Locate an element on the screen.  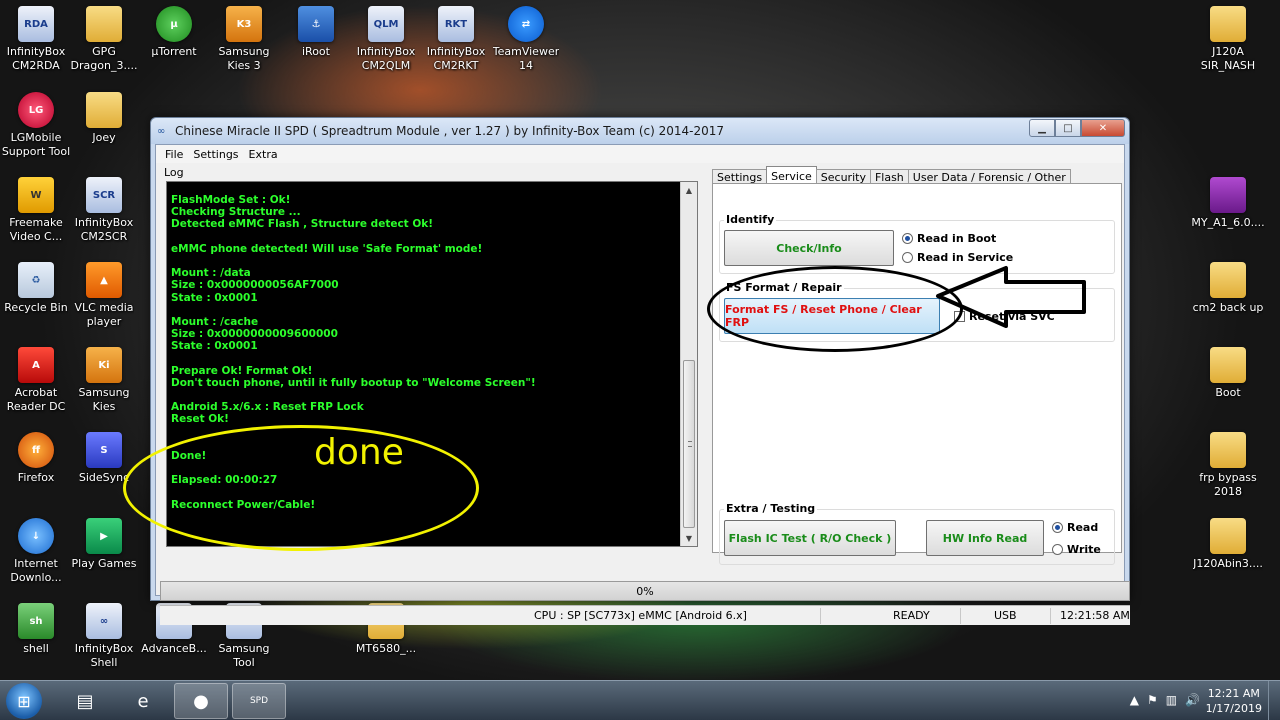
clock-time: 12:21 AM is located at coordinates (1233, 693).